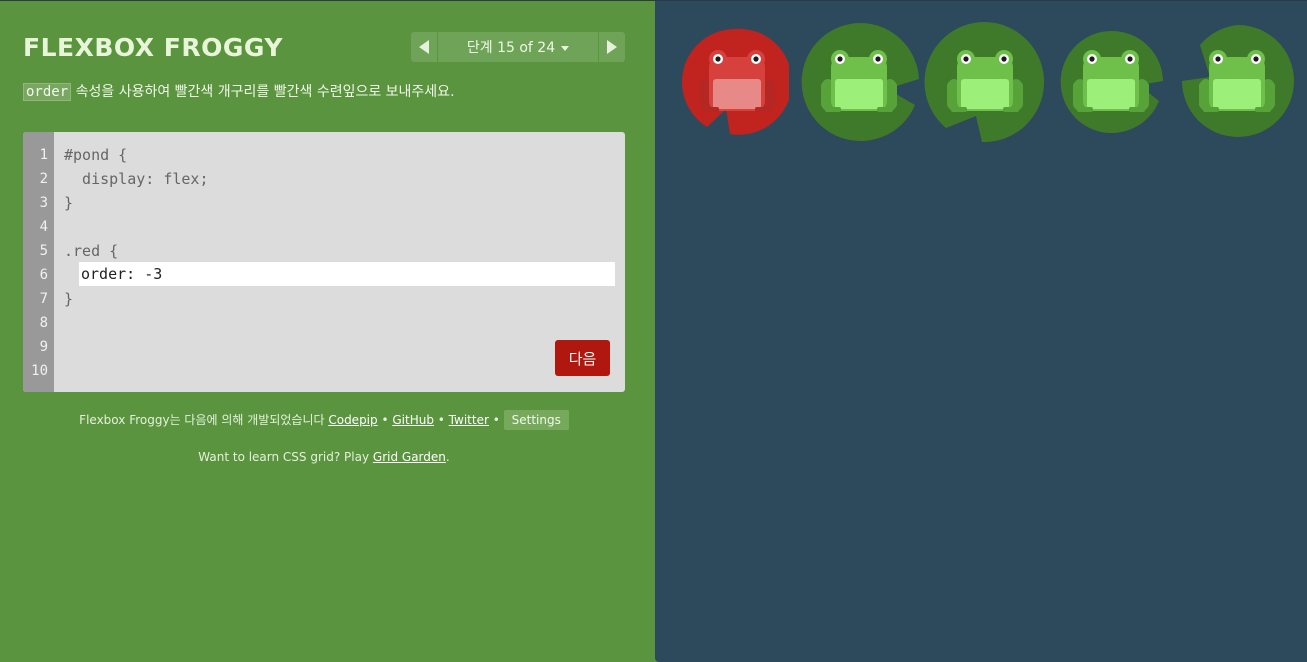  I want to click on caret-down-icon, so click(565, 48).